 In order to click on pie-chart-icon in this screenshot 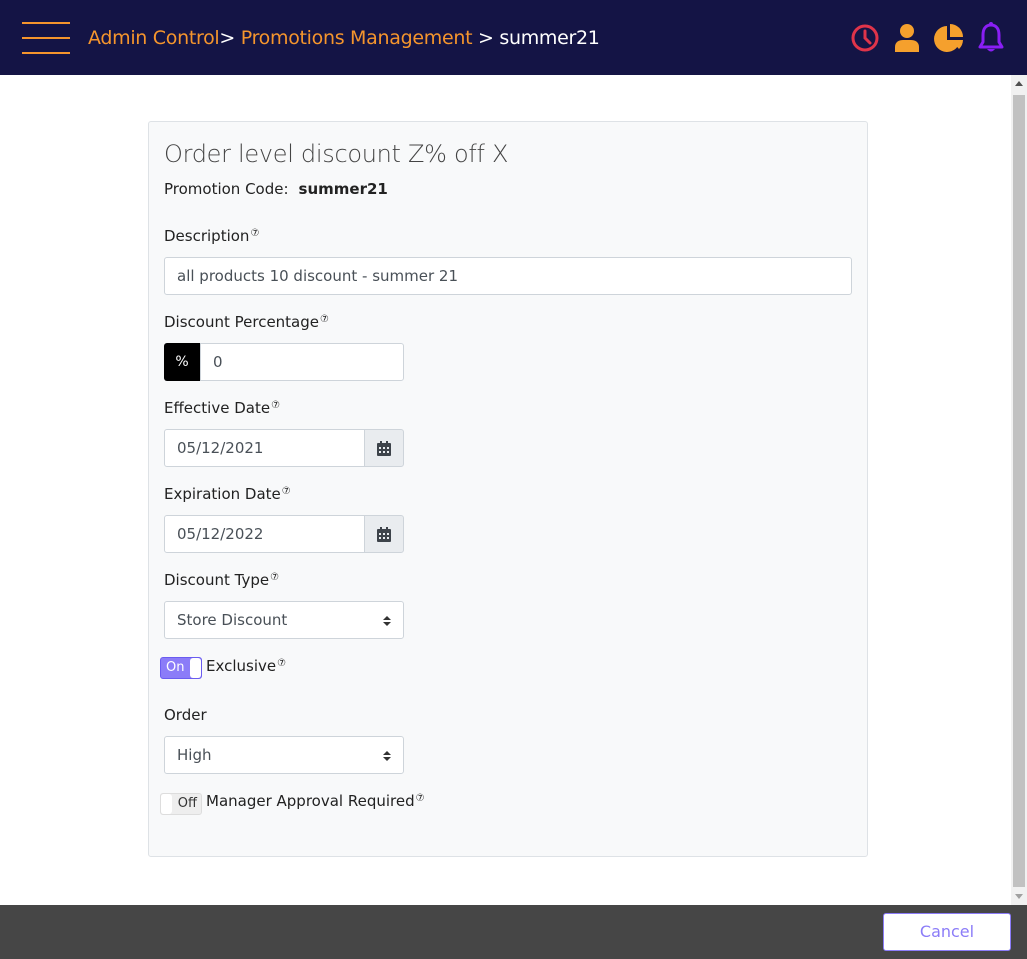, I will do `click(949, 38)`.